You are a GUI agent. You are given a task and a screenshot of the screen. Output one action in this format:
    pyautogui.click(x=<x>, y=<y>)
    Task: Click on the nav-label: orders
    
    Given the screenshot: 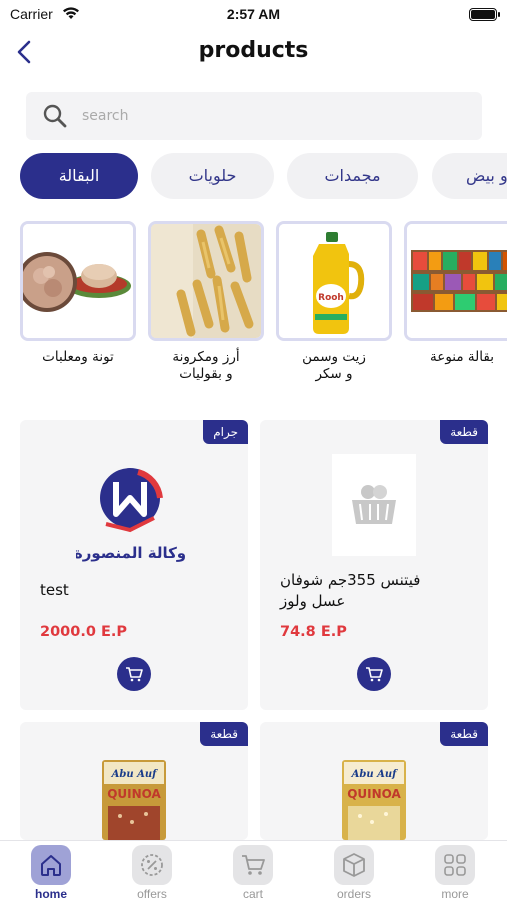 What is the action you would take?
    pyautogui.click(x=353, y=893)
    